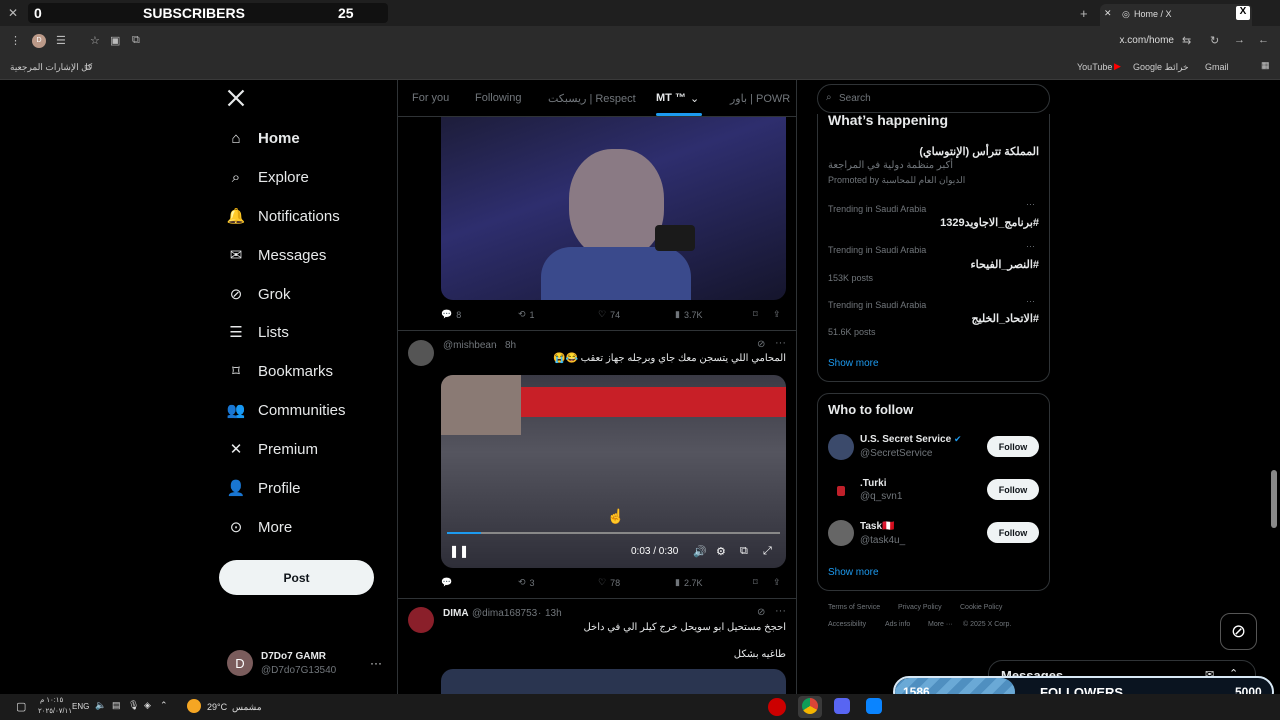 Image resolution: width=1280 pixels, height=720 pixels. Describe the element at coordinates (286, 410) in the screenshot. I see `nav-item-communities: 👥 Communities` at that location.